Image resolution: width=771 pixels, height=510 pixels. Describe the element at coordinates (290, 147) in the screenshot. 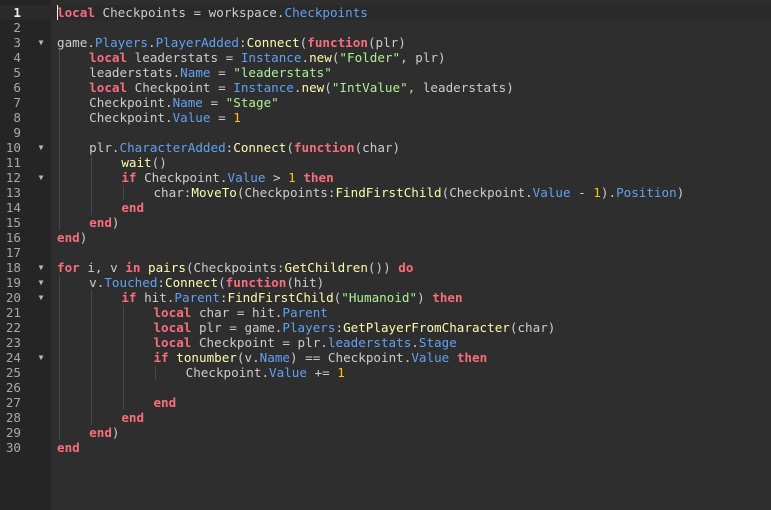

I see `code-token: (` at that location.